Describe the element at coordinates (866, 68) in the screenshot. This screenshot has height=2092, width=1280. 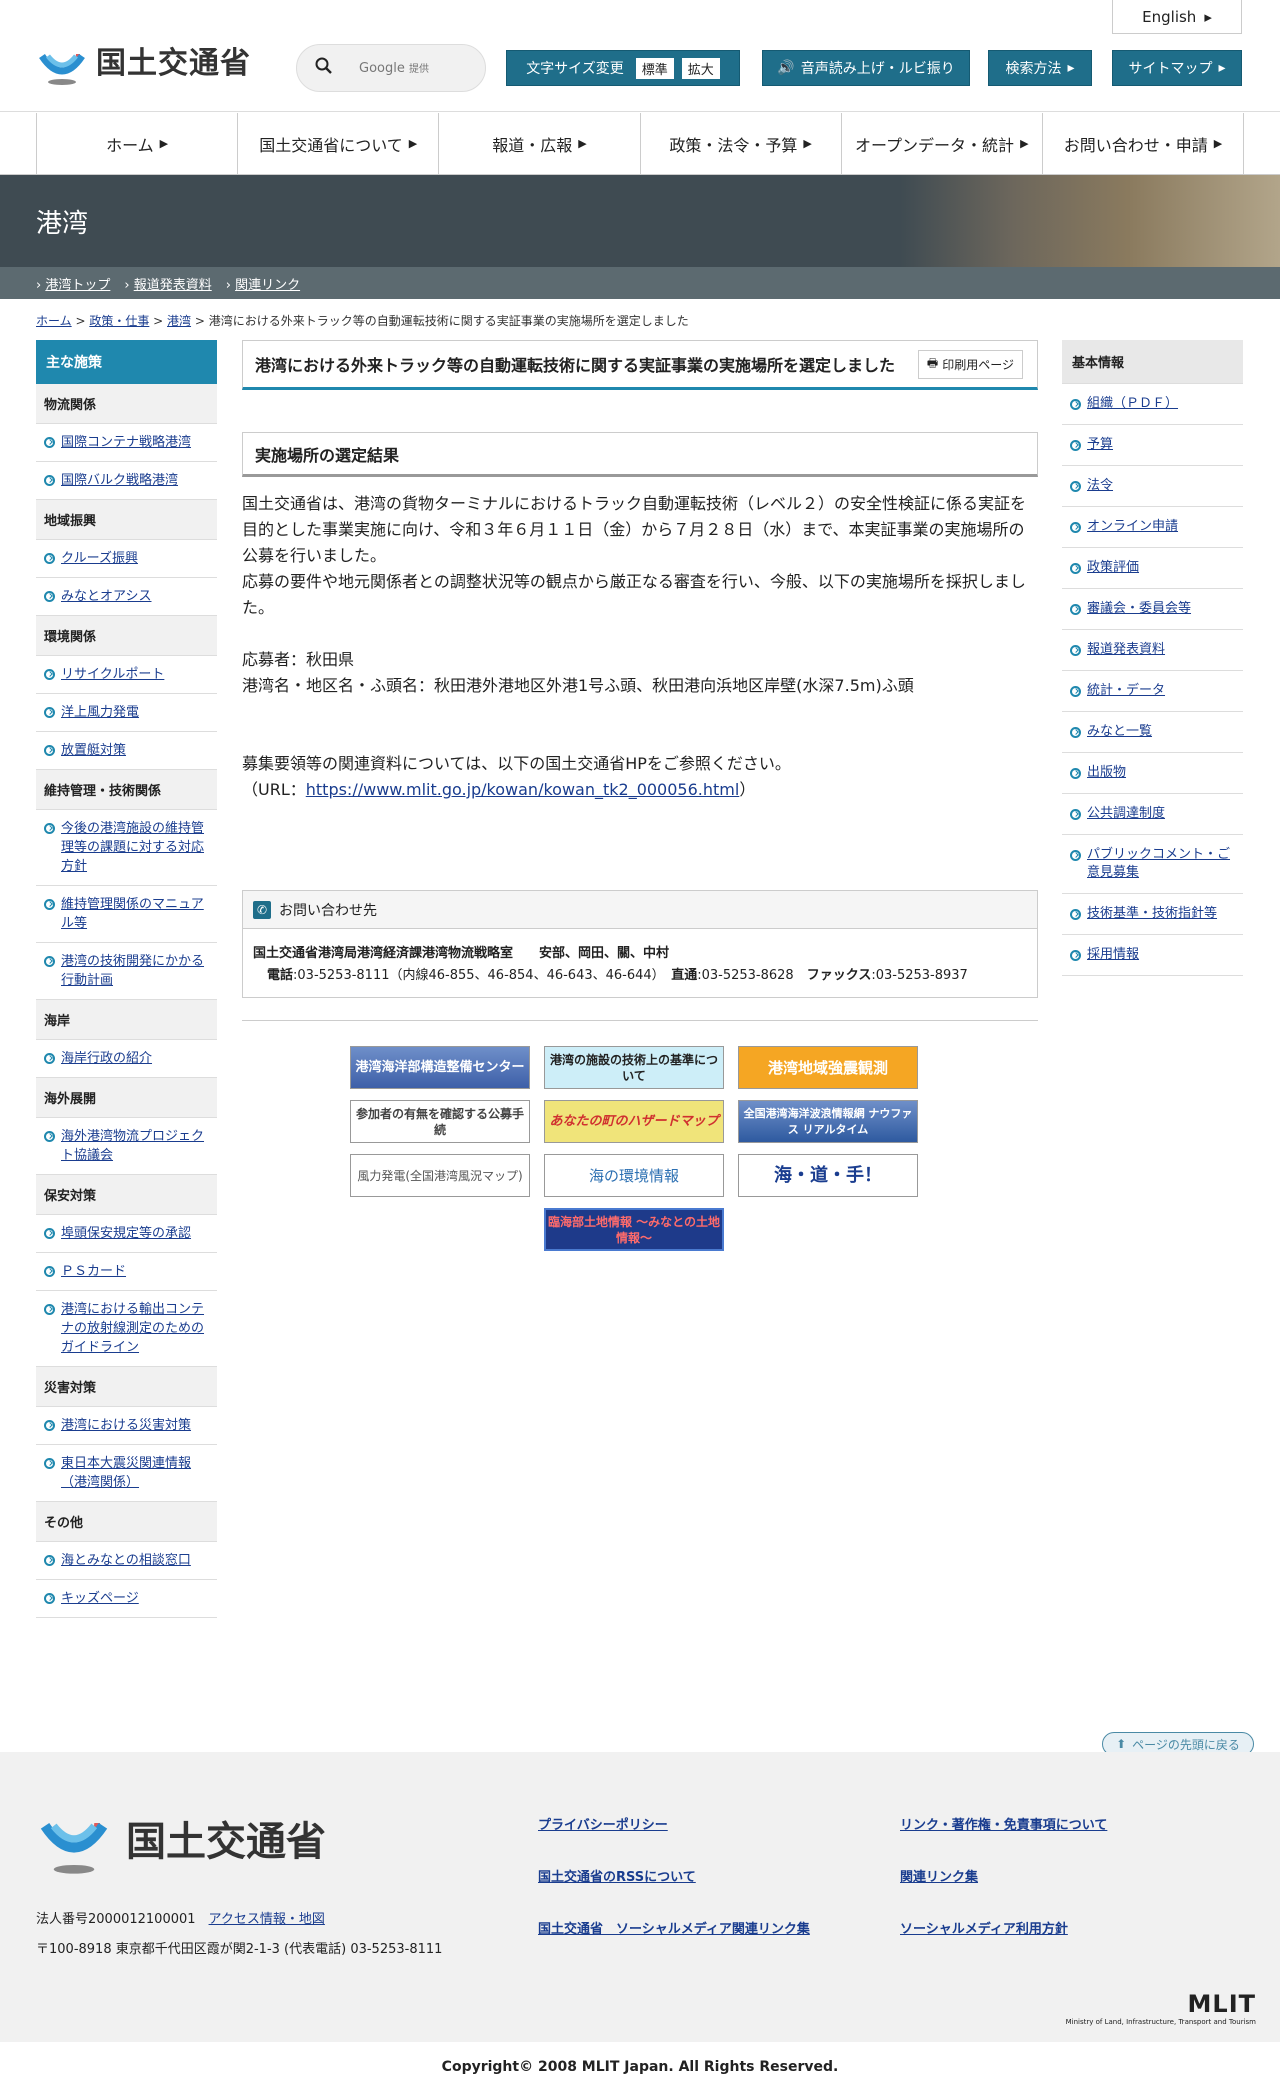
I see `speech-button: 🔊 音声読み上げ・ルビ振り` at that location.